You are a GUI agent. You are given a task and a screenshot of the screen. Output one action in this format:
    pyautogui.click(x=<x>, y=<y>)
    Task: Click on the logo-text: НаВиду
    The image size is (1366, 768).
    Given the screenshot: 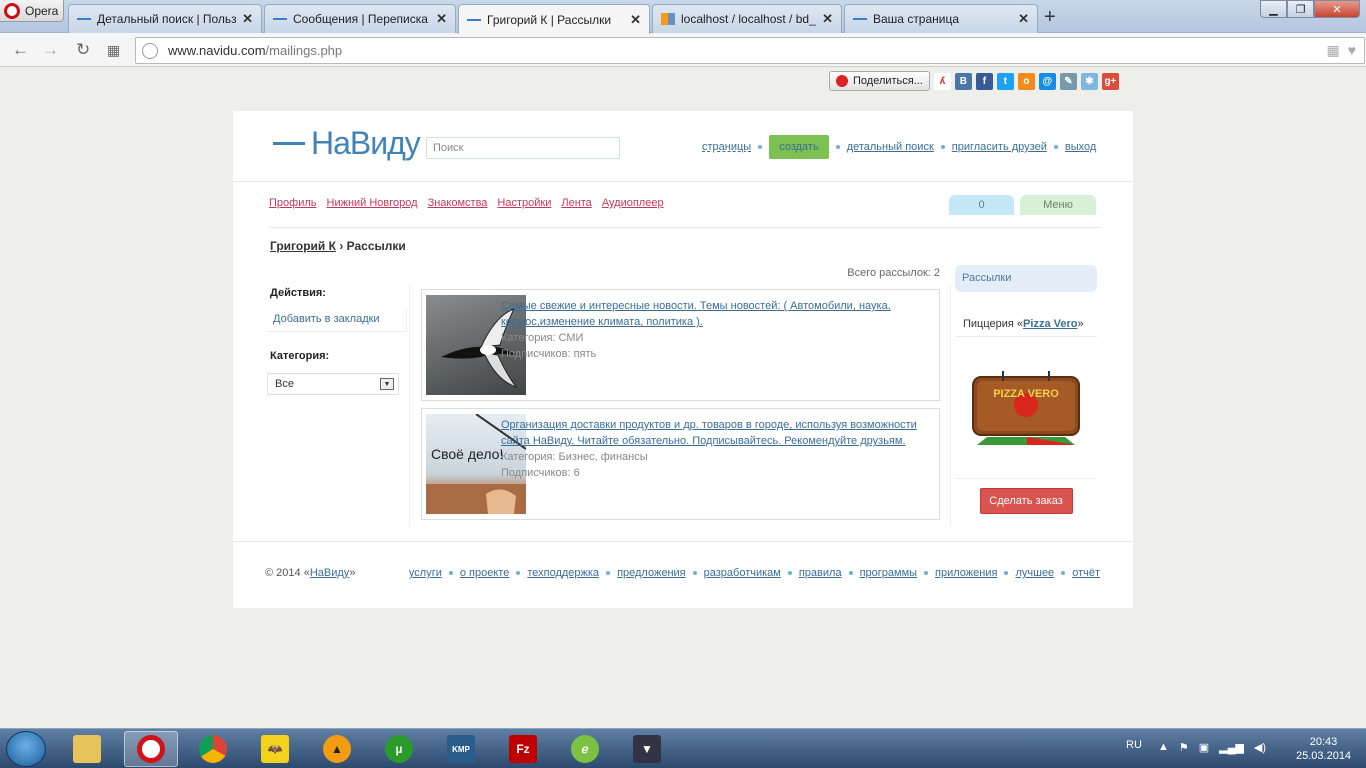 What is the action you would take?
    pyautogui.click(x=366, y=143)
    